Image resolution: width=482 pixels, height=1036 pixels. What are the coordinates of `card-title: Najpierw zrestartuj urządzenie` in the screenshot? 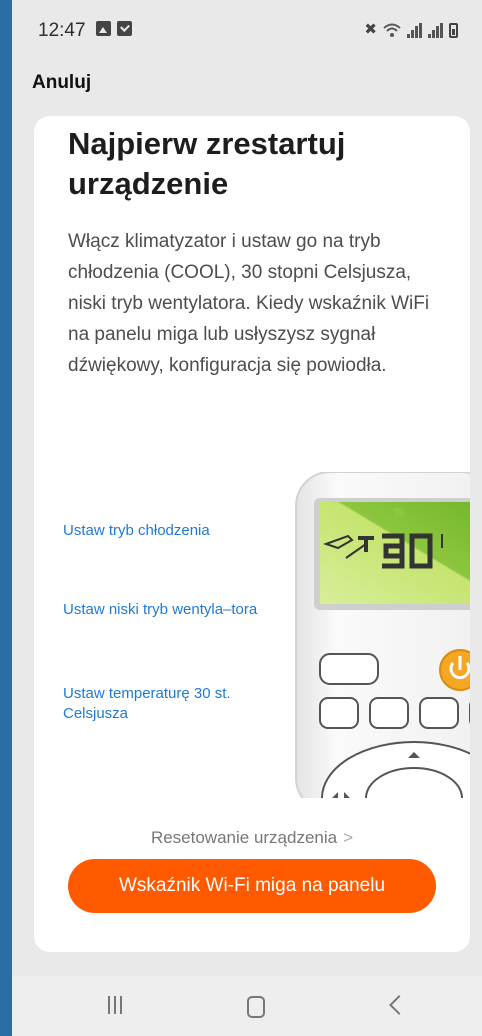 It's located at (207, 163).